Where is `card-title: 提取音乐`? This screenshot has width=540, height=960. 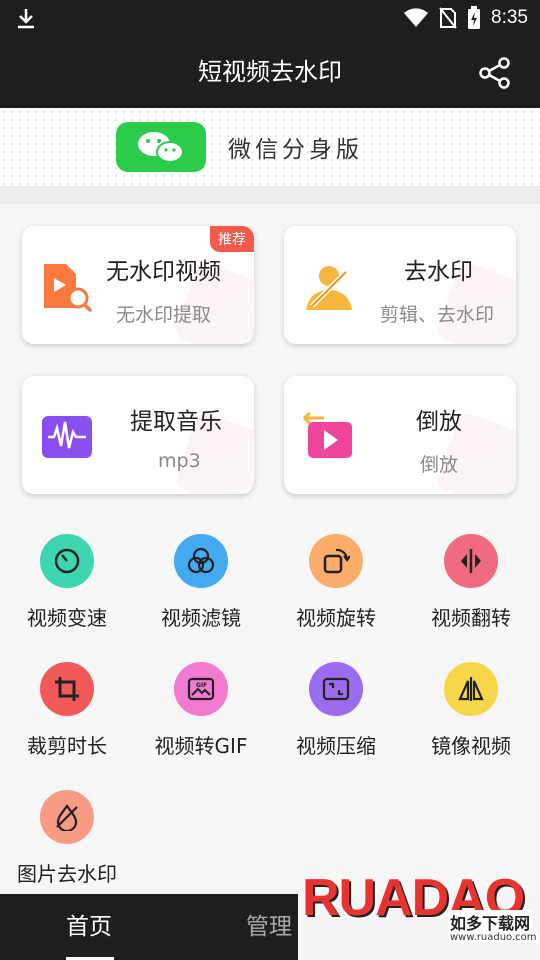
card-title: 提取音乐 is located at coordinates (176, 422).